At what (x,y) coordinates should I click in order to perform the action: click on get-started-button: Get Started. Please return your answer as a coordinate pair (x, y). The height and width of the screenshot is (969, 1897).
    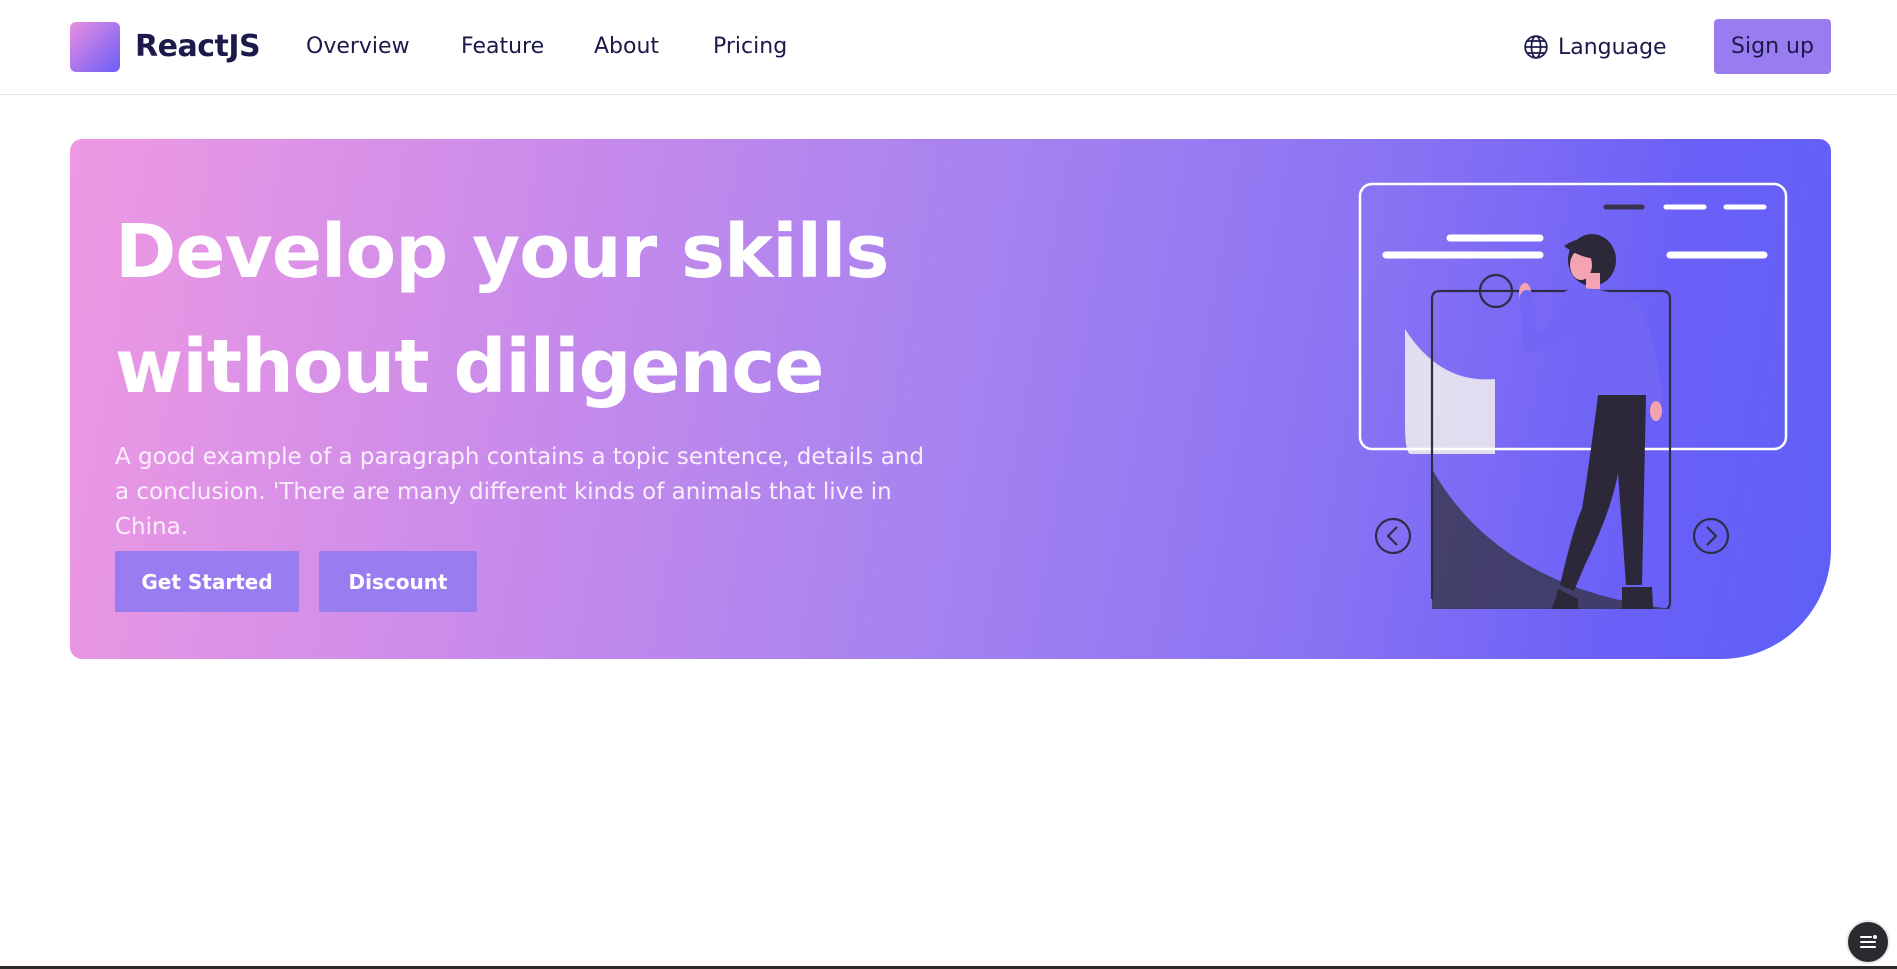
    Looking at the image, I should click on (207, 581).